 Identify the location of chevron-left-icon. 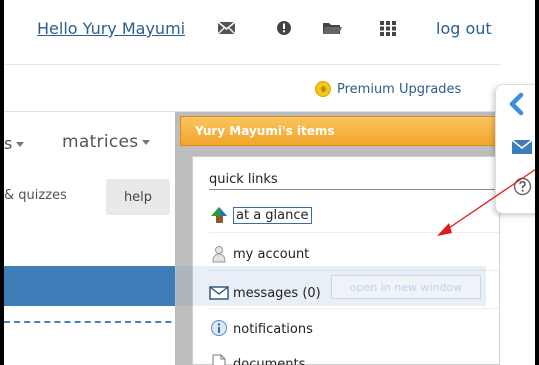
(517, 104).